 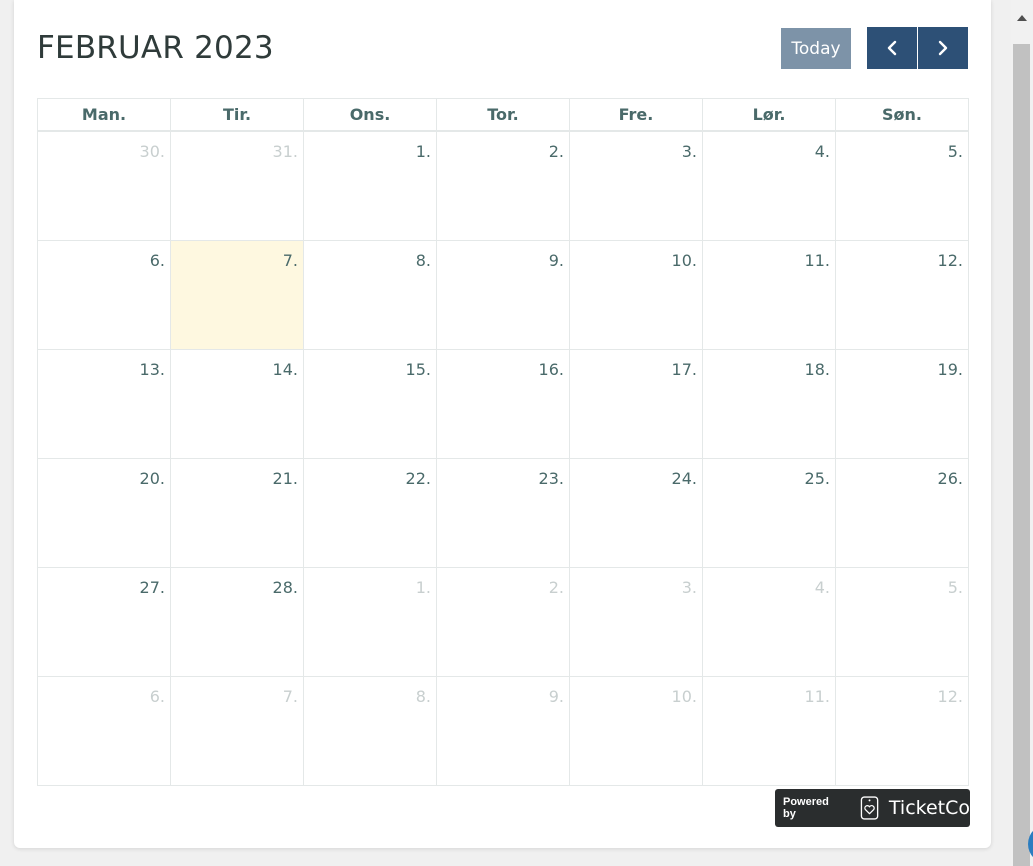 What do you see at coordinates (636, 513) in the screenshot?
I see `day-cell: 24.` at bounding box center [636, 513].